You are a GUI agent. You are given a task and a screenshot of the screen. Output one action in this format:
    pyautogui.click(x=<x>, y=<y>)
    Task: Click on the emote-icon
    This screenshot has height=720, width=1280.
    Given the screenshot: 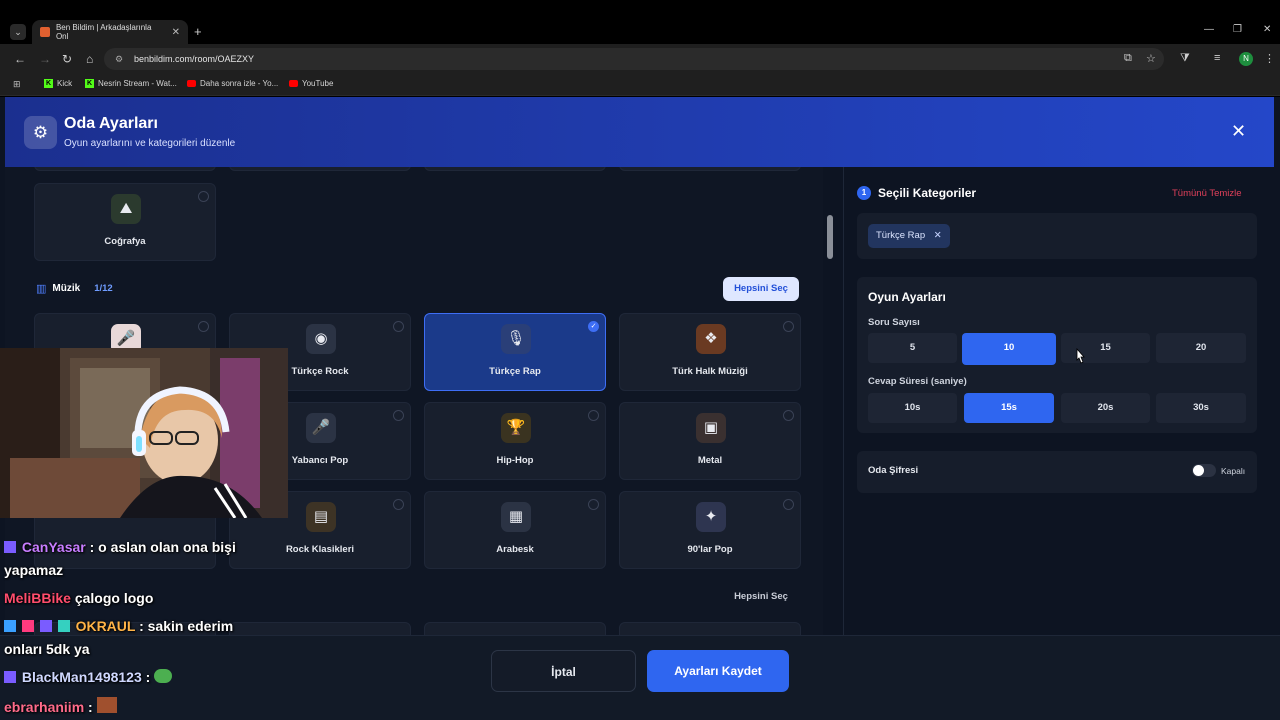 What is the action you would take?
    pyautogui.click(x=106, y=705)
    